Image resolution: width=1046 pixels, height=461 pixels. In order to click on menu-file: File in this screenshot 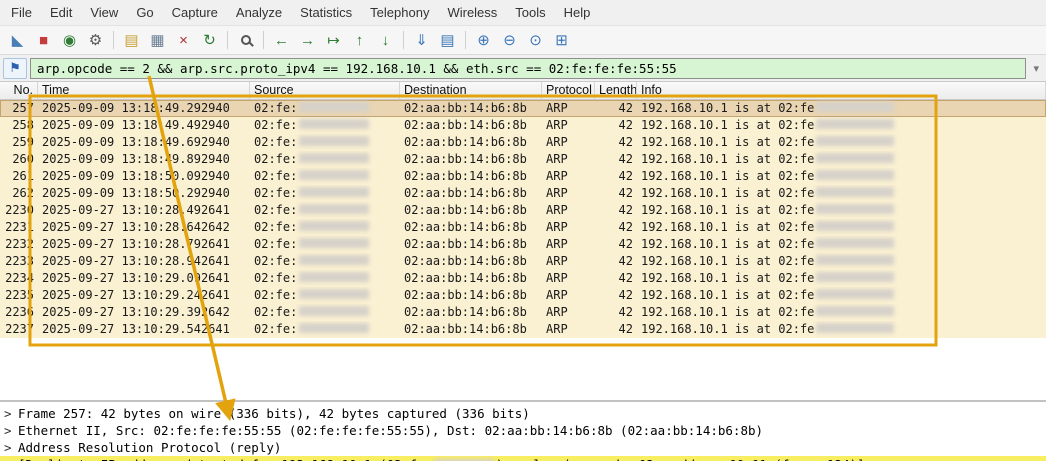, I will do `click(21, 12)`.